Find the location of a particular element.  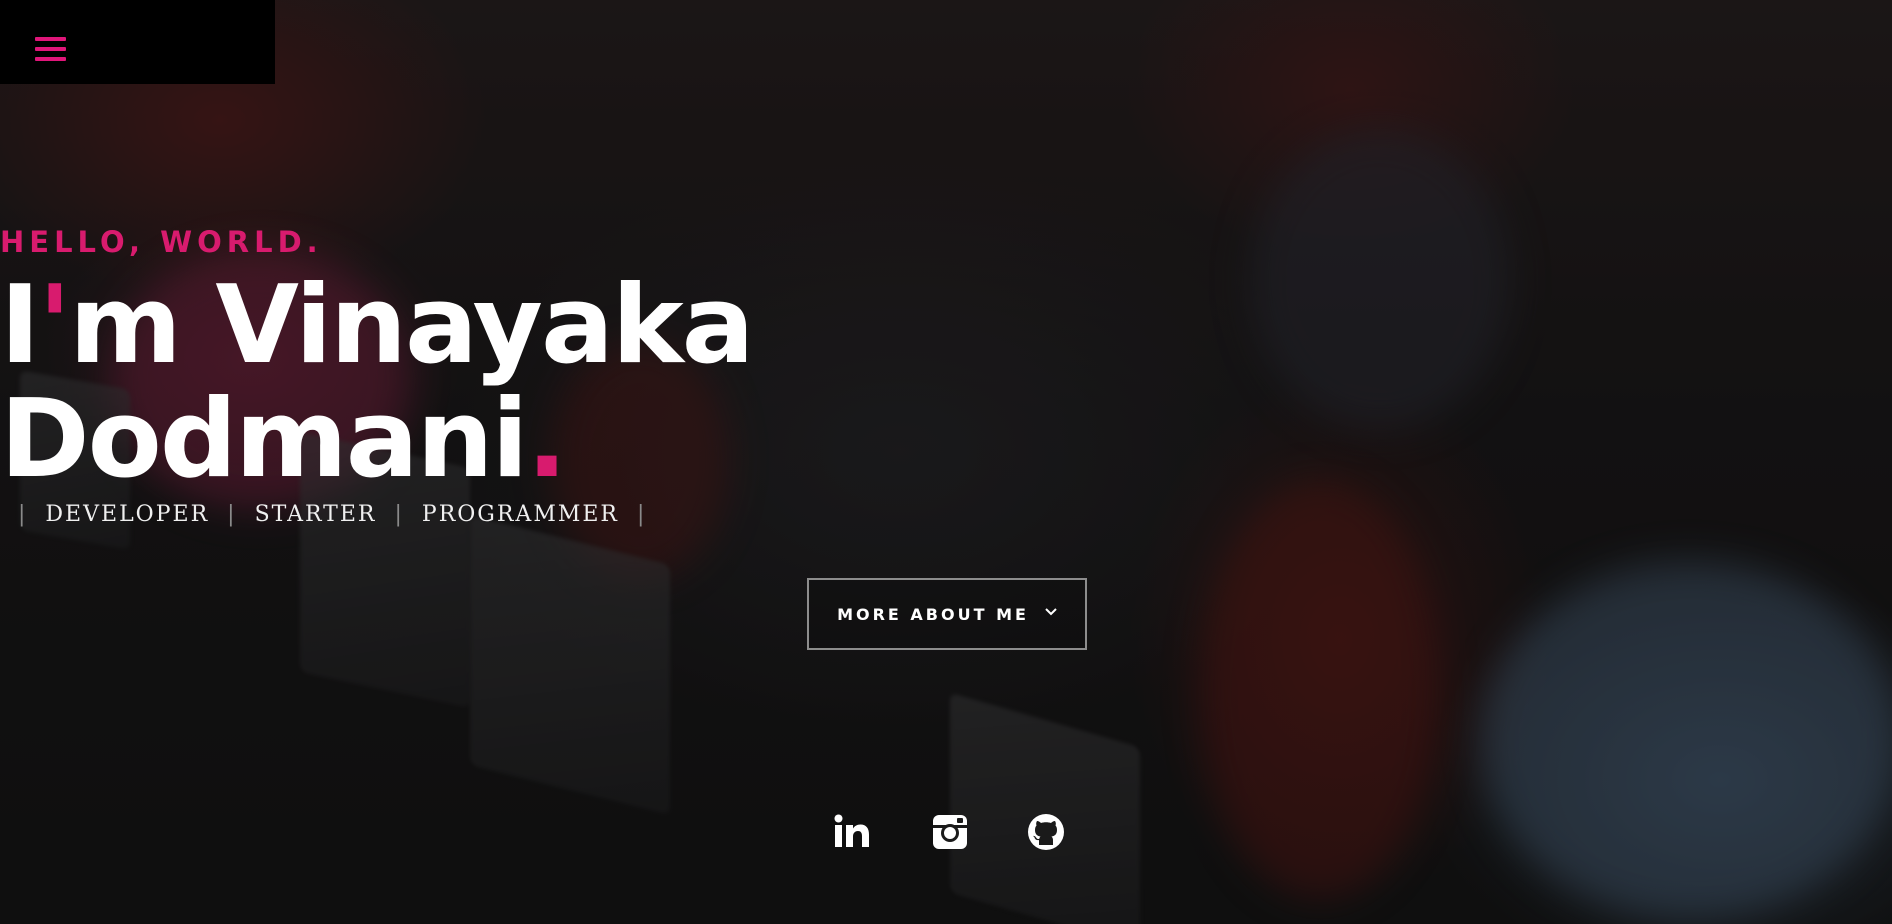

name-line-2: Dodmani. is located at coordinates (946, 440).